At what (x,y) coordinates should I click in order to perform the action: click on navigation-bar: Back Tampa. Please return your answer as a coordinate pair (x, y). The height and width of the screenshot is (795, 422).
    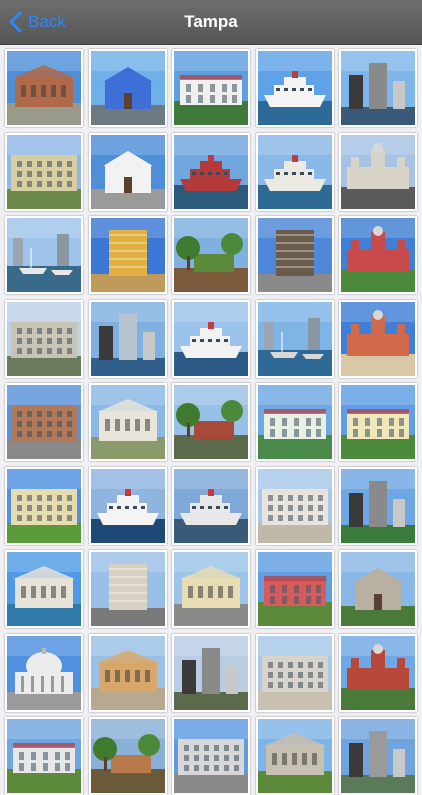
    Looking at the image, I should click on (211, 22).